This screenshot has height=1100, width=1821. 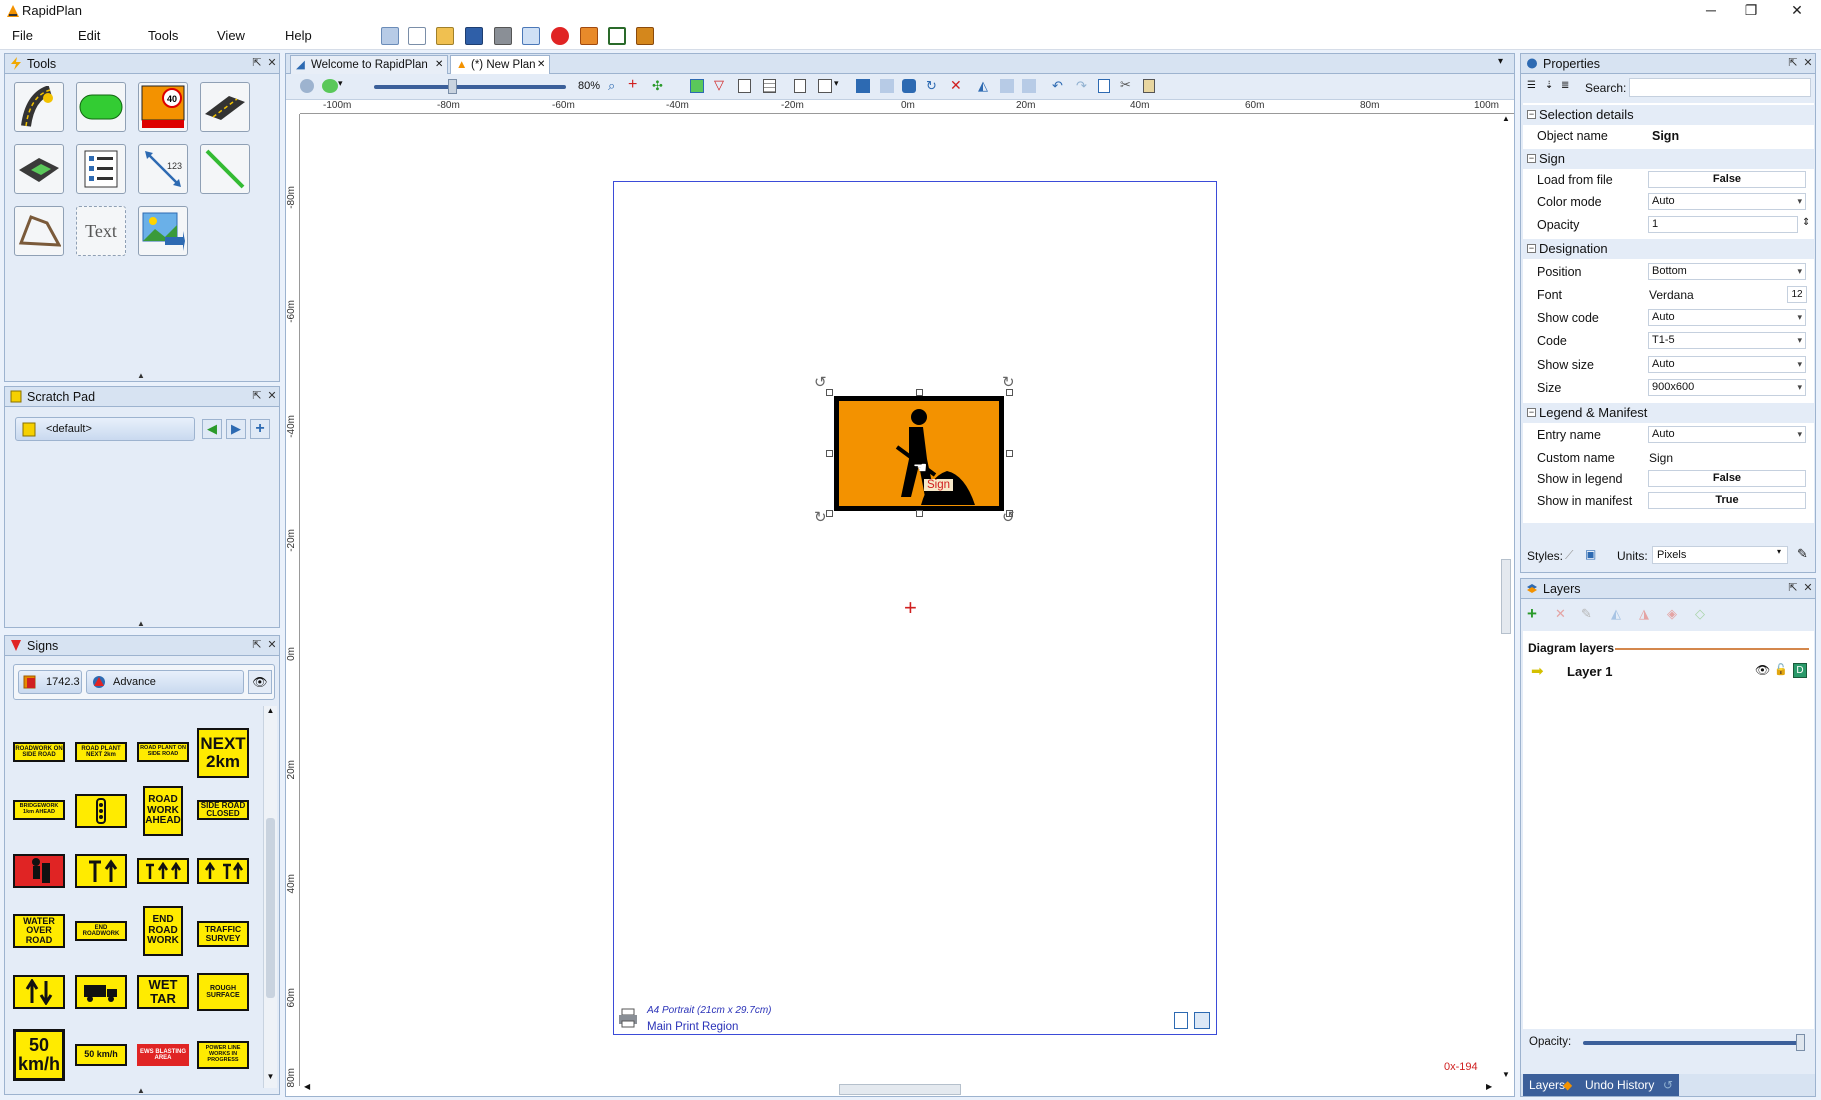 What do you see at coordinates (1727, 364) in the screenshot?
I see `show-size-select: Auto` at bounding box center [1727, 364].